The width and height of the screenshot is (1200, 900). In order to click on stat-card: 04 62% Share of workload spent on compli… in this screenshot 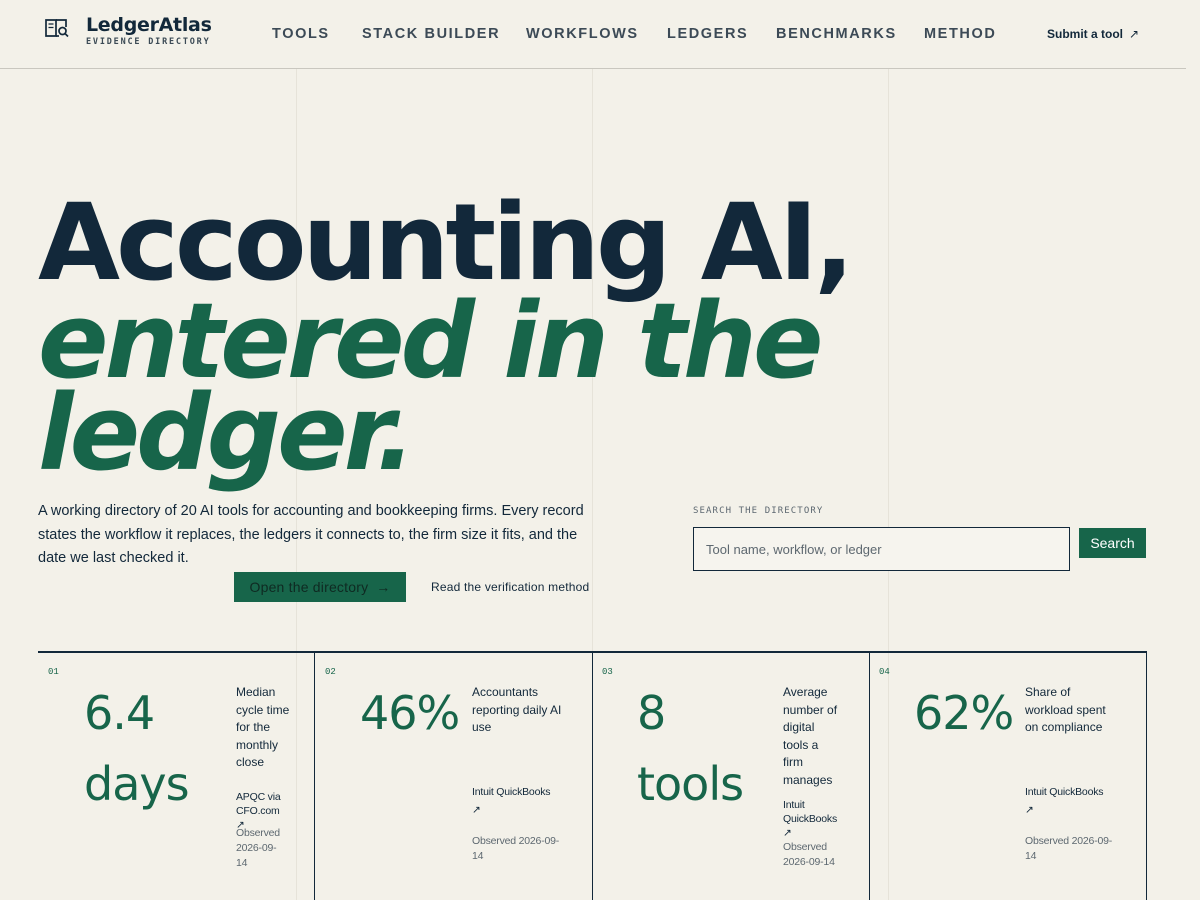, I will do `click(1008, 776)`.